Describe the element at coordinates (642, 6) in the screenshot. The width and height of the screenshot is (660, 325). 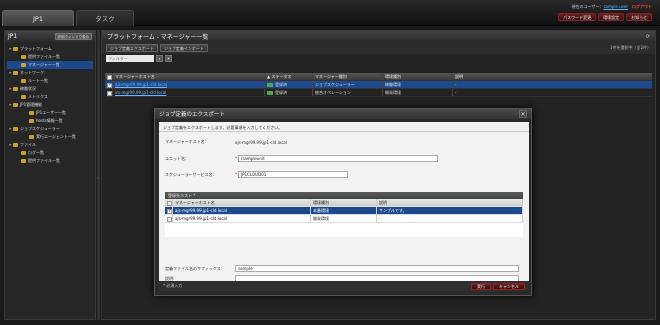
I see `logout-link: ログアウト` at that location.